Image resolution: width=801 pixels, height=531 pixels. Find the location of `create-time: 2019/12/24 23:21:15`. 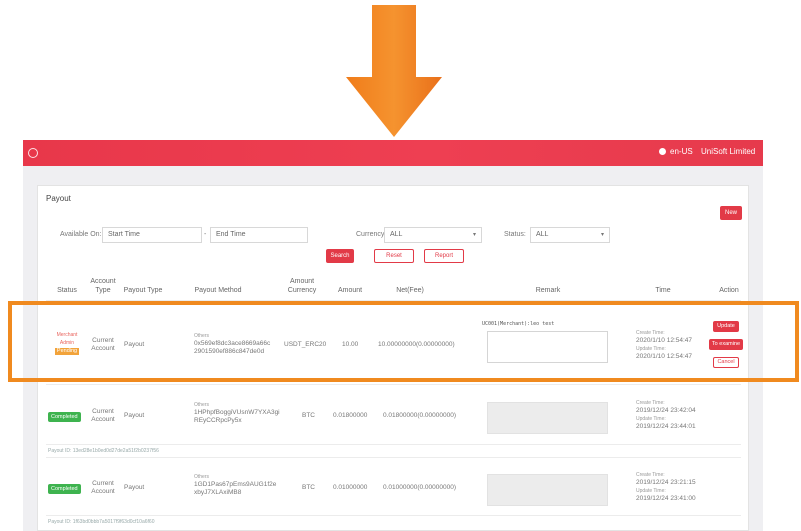

create-time: 2019/12/24 23:21:15 is located at coordinates (666, 482).